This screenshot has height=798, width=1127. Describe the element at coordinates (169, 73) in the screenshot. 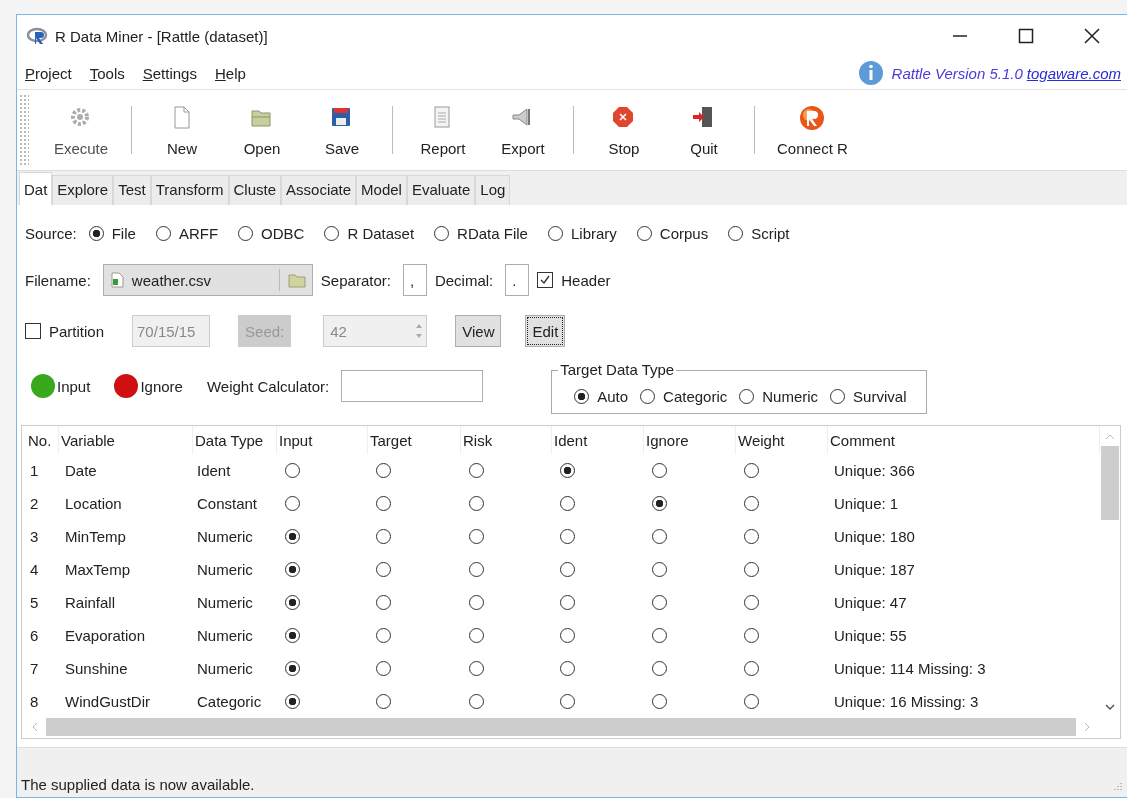

I see `menu-item: Settings` at that location.